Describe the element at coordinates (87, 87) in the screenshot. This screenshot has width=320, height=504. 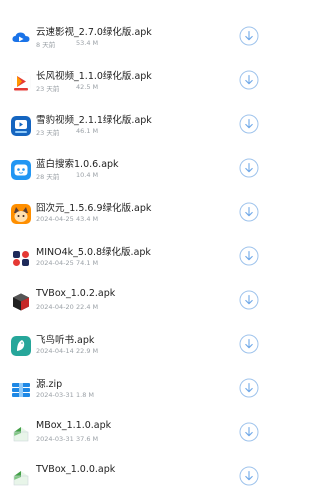
I see `file-size: 42.5 M` at that location.